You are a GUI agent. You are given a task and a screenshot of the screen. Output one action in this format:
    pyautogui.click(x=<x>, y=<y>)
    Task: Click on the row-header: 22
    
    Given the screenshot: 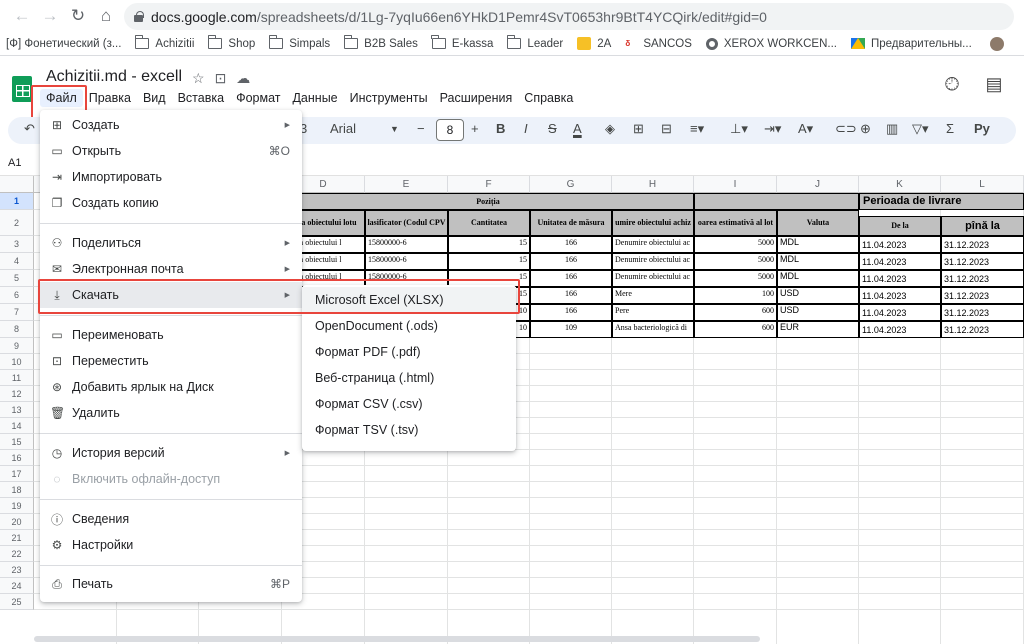 What is the action you would take?
    pyautogui.click(x=17, y=554)
    